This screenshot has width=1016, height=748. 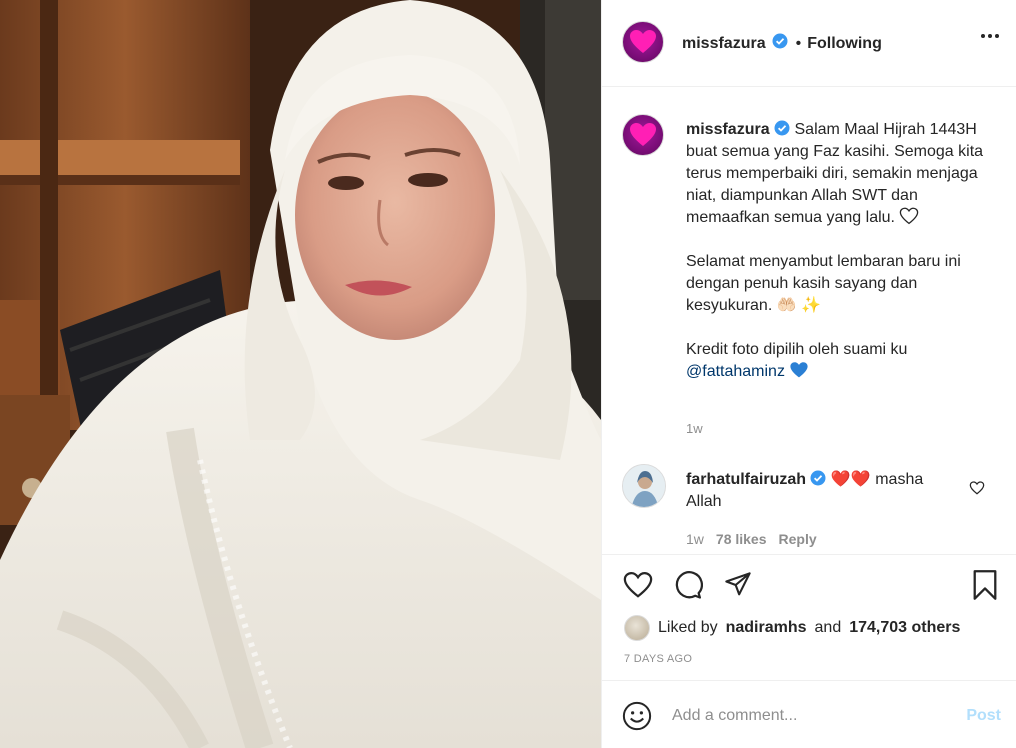 What do you see at coordinates (637, 716) in the screenshot?
I see `emoji-smiley-icon` at bounding box center [637, 716].